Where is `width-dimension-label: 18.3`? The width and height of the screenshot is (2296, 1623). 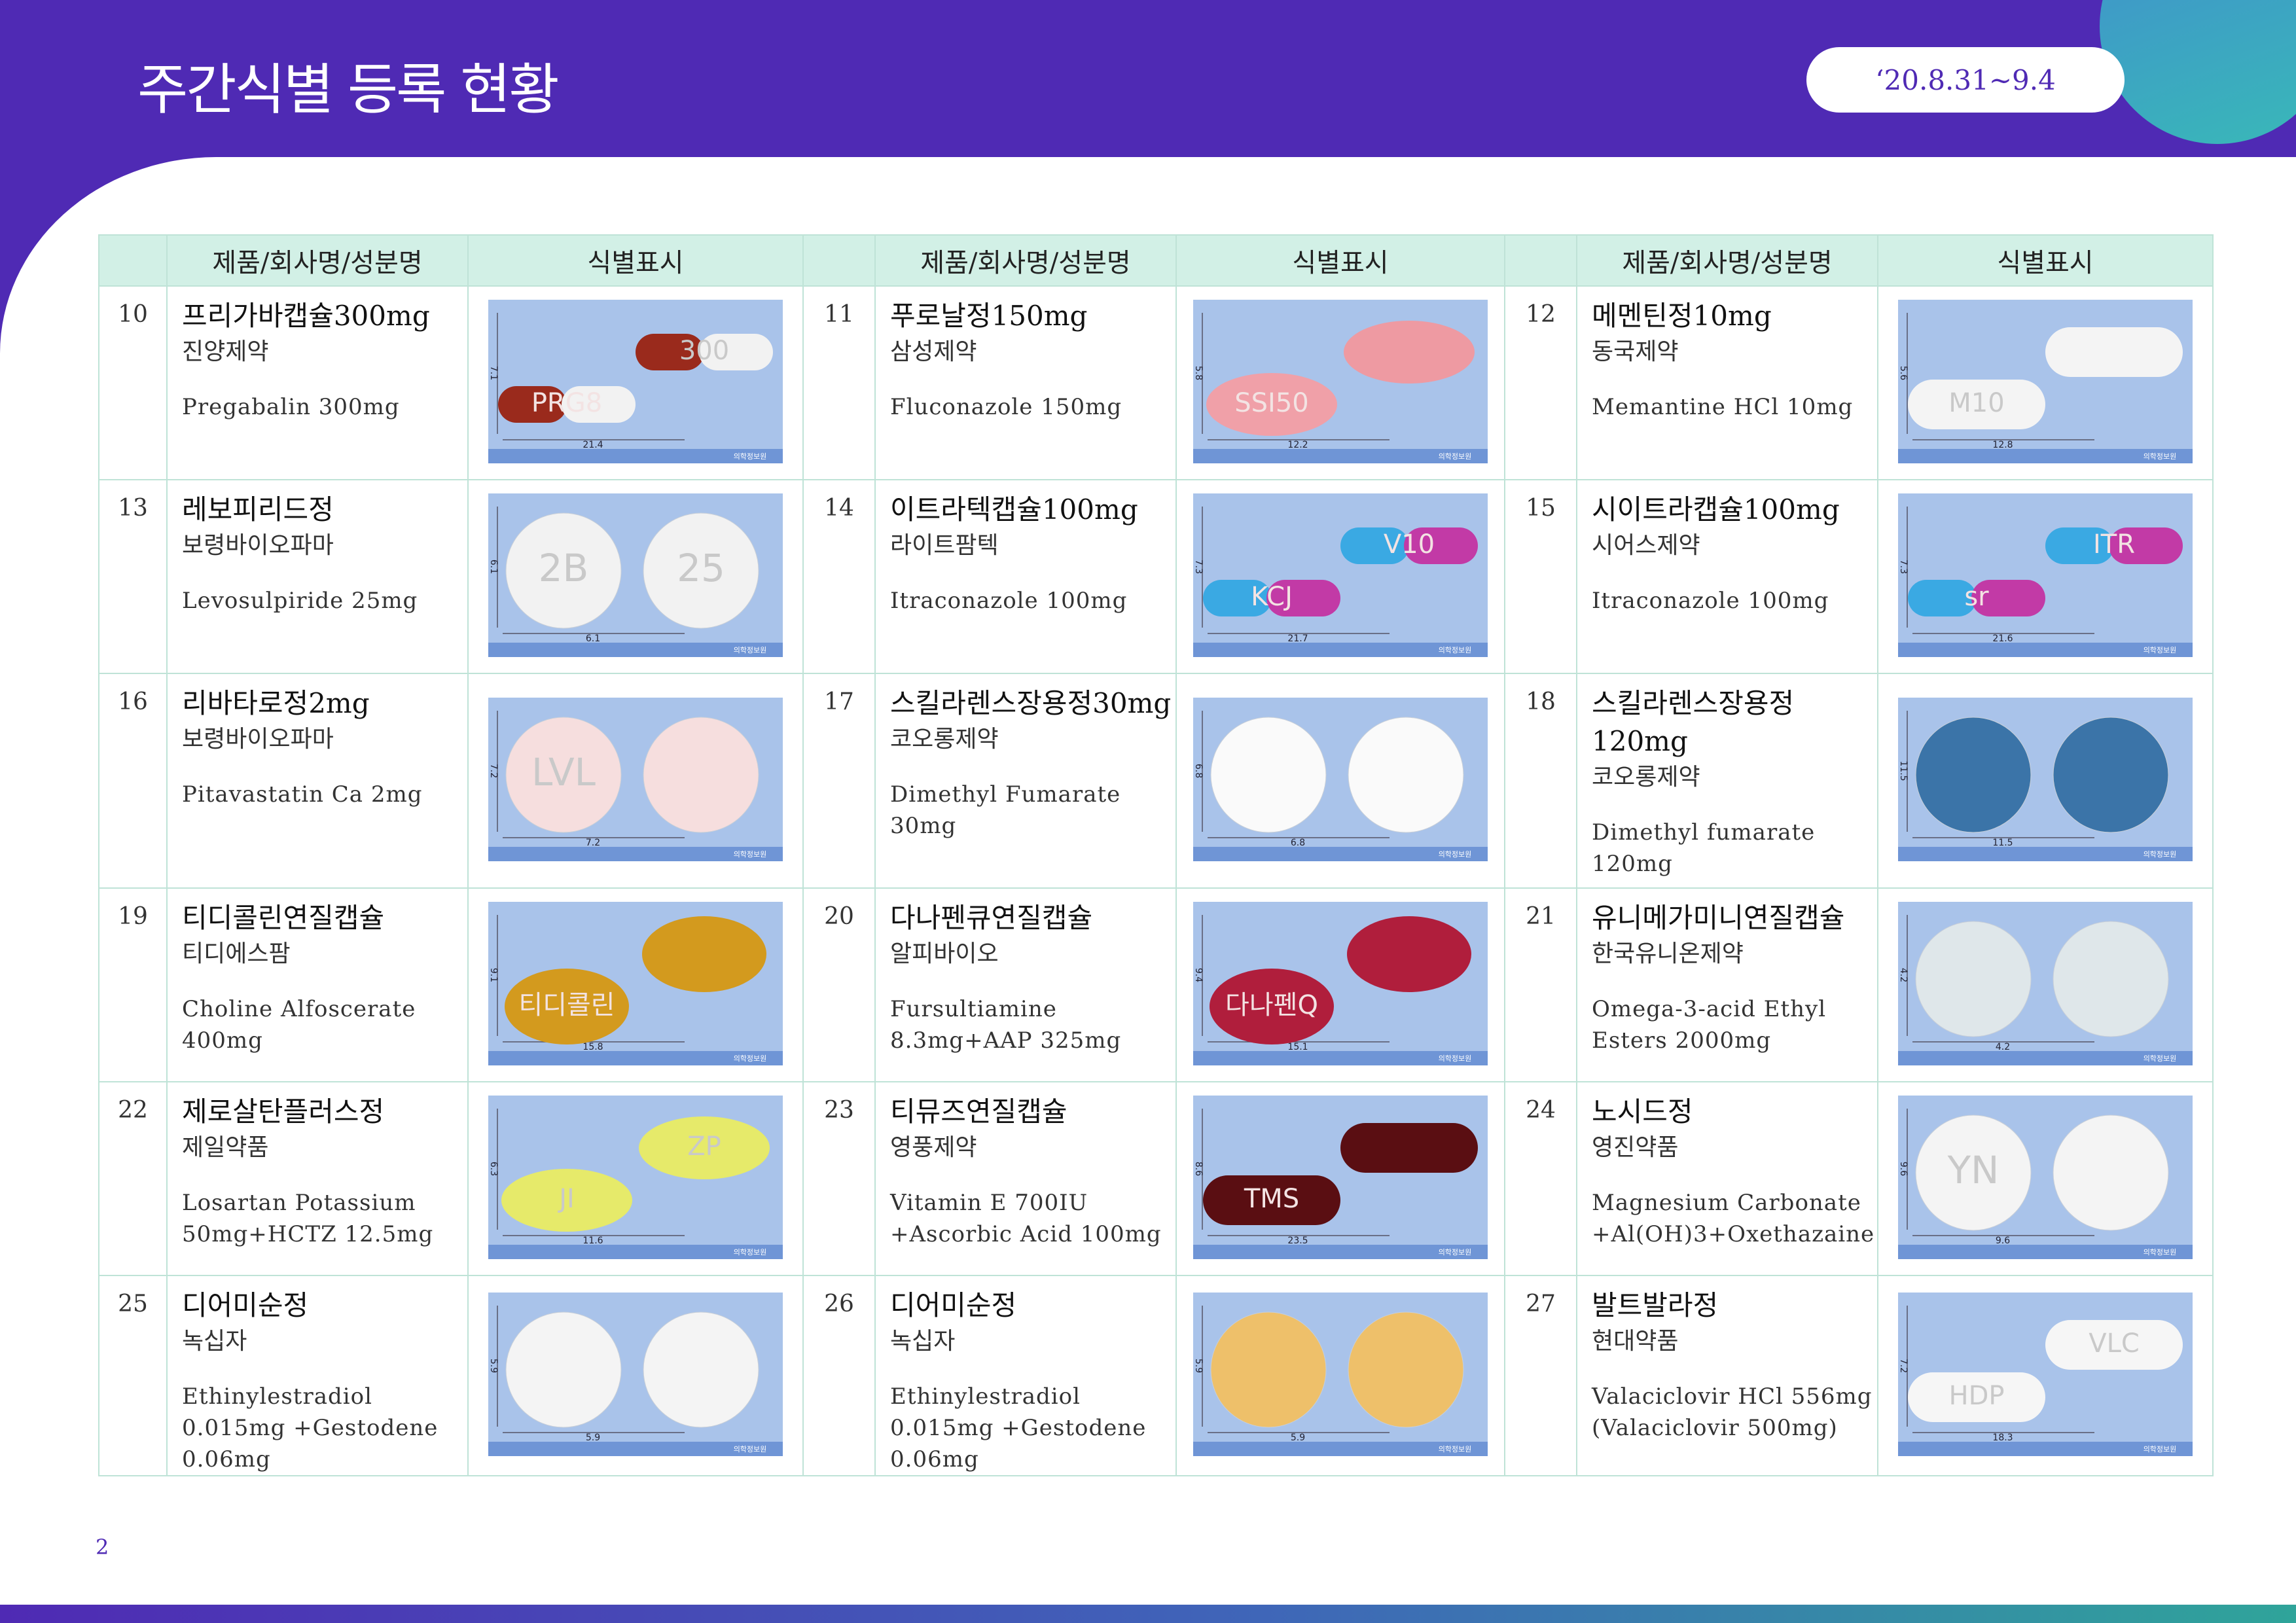 width-dimension-label: 18.3 is located at coordinates (2002, 1438).